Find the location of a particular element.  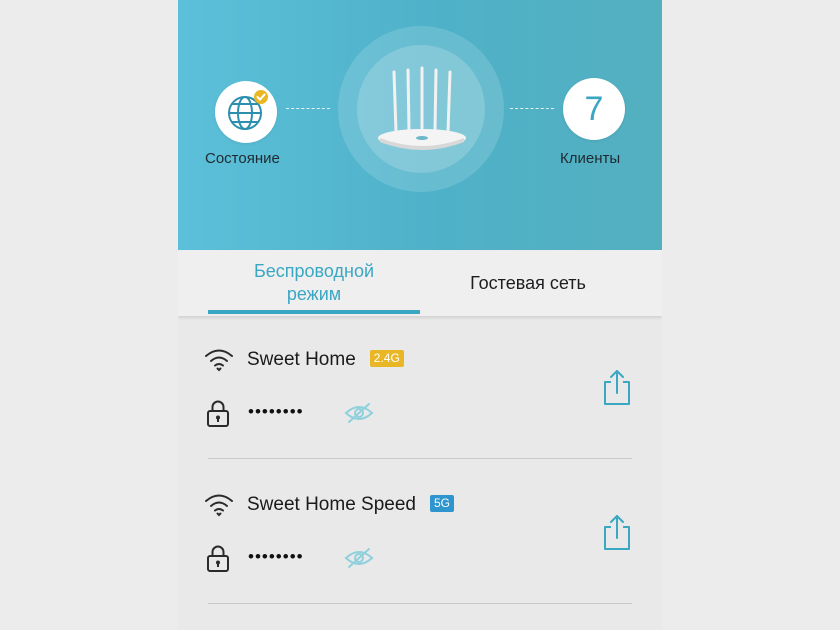

clients-button: 7 is located at coordinates (594, 109).